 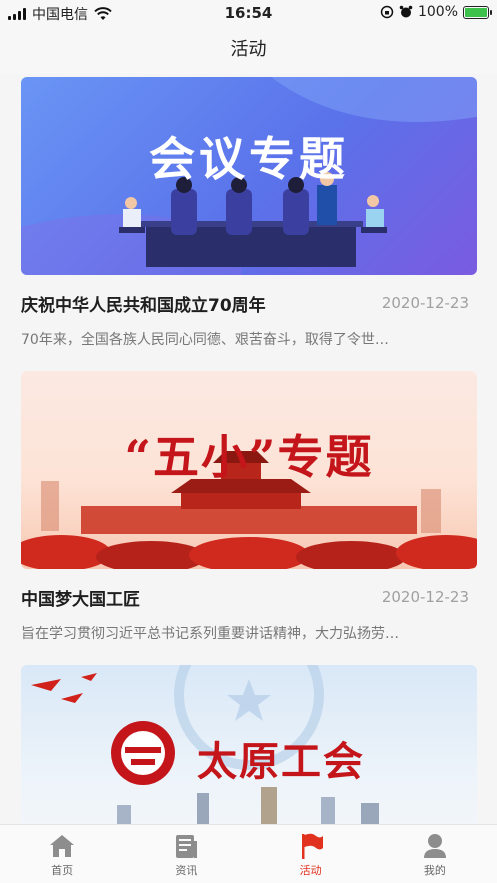 What do you see at coordinates (406, 11) in the screenshot?
I see `alarm-icon` at bounding box center [406, 11].